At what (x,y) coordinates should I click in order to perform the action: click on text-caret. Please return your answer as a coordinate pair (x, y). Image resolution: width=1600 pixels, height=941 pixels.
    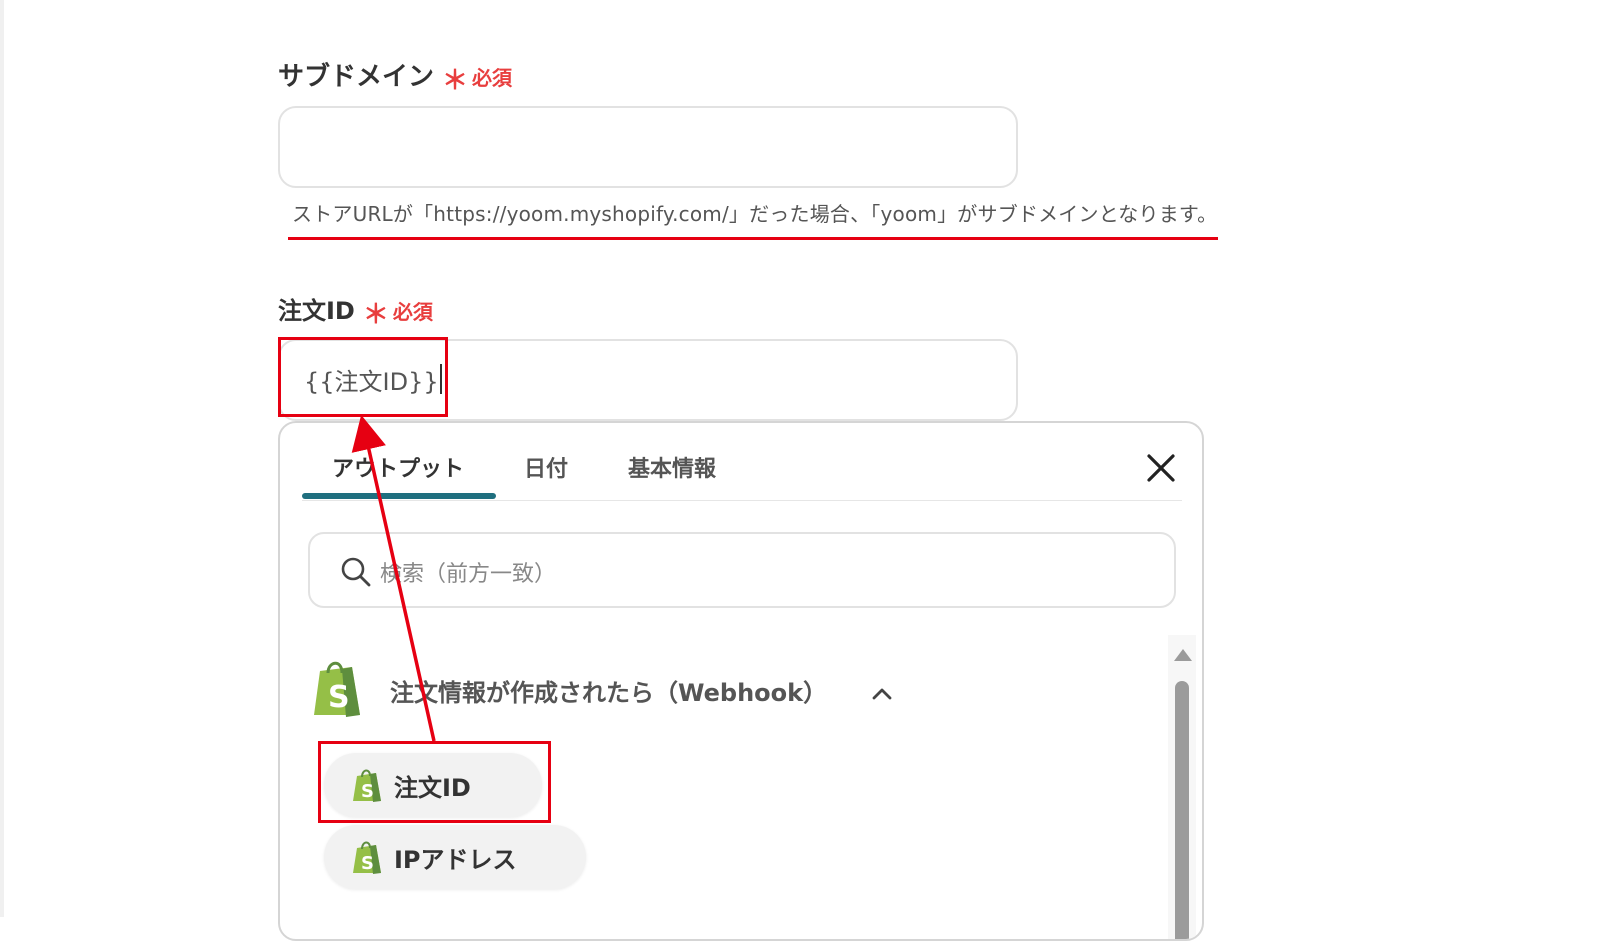
    Looking at the image, I should click on (440, 379).